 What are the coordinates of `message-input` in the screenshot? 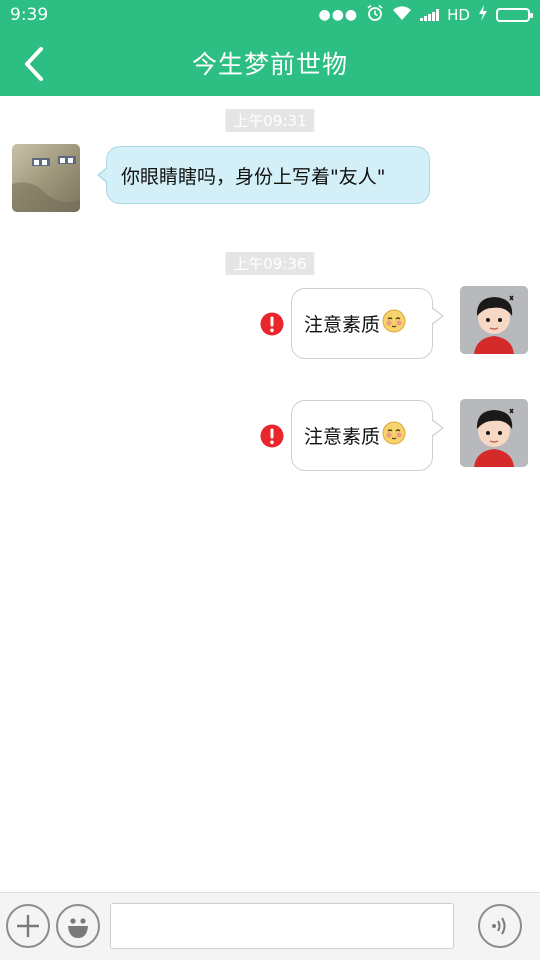 It's located at (282, 926).